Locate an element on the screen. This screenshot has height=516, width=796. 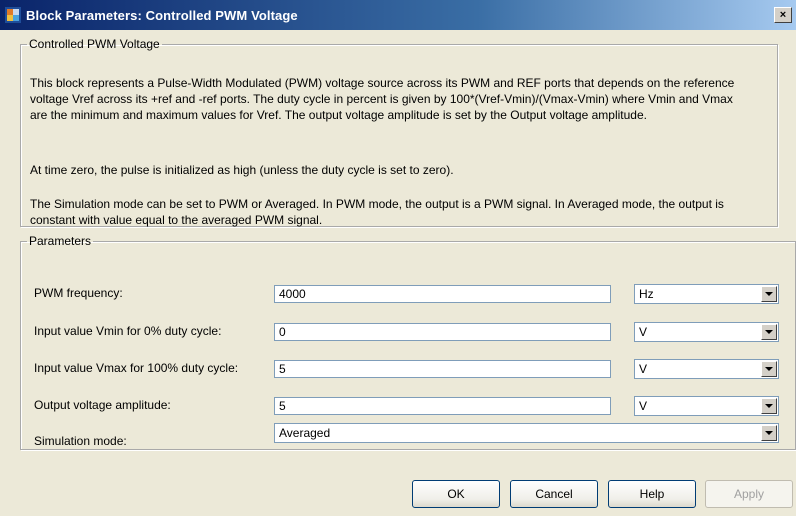
vmin-unit-value: V is located at coordinates (643, 332).